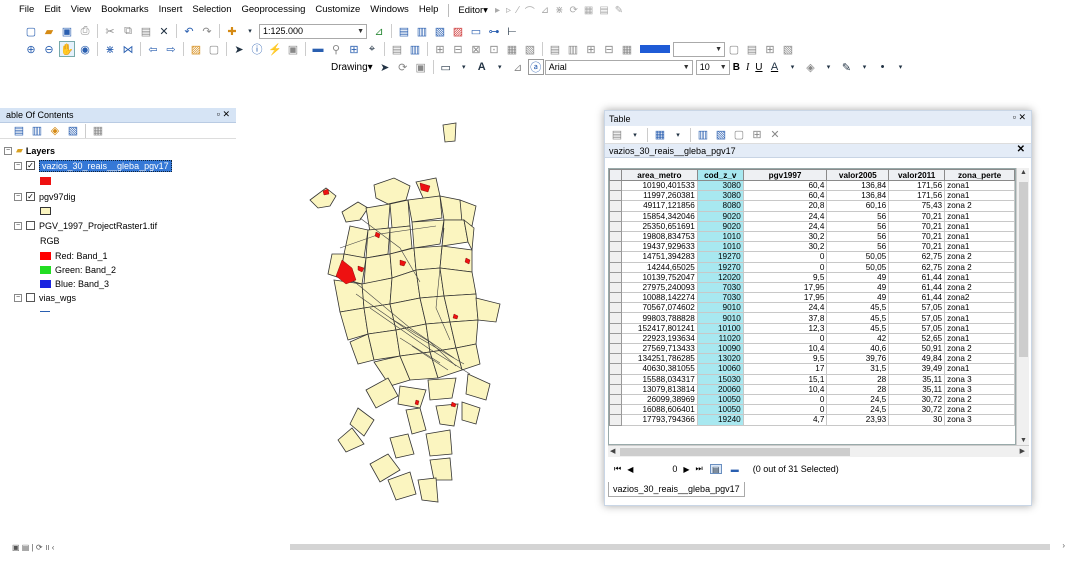 The image size is (1083, 567). Describe the element at coordinates (739, 135) in the screenshot. I see `clear-table-selection-icon: ▢` at that location.